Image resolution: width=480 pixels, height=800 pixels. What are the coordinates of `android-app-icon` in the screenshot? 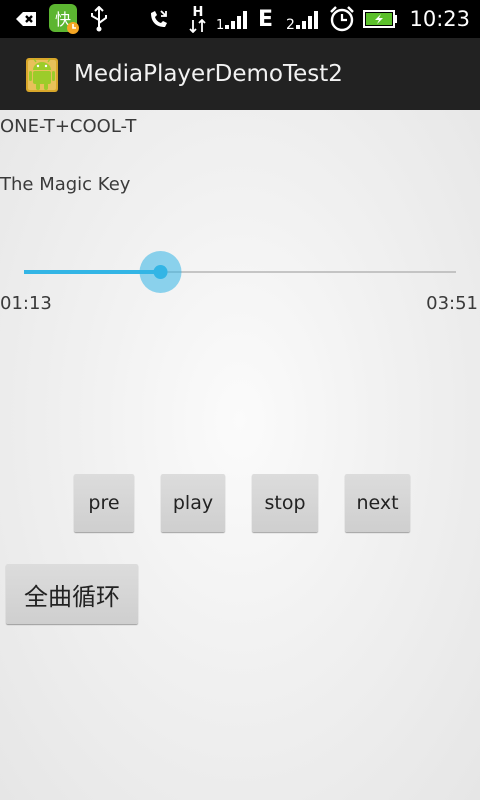 It's located at (42, 75).